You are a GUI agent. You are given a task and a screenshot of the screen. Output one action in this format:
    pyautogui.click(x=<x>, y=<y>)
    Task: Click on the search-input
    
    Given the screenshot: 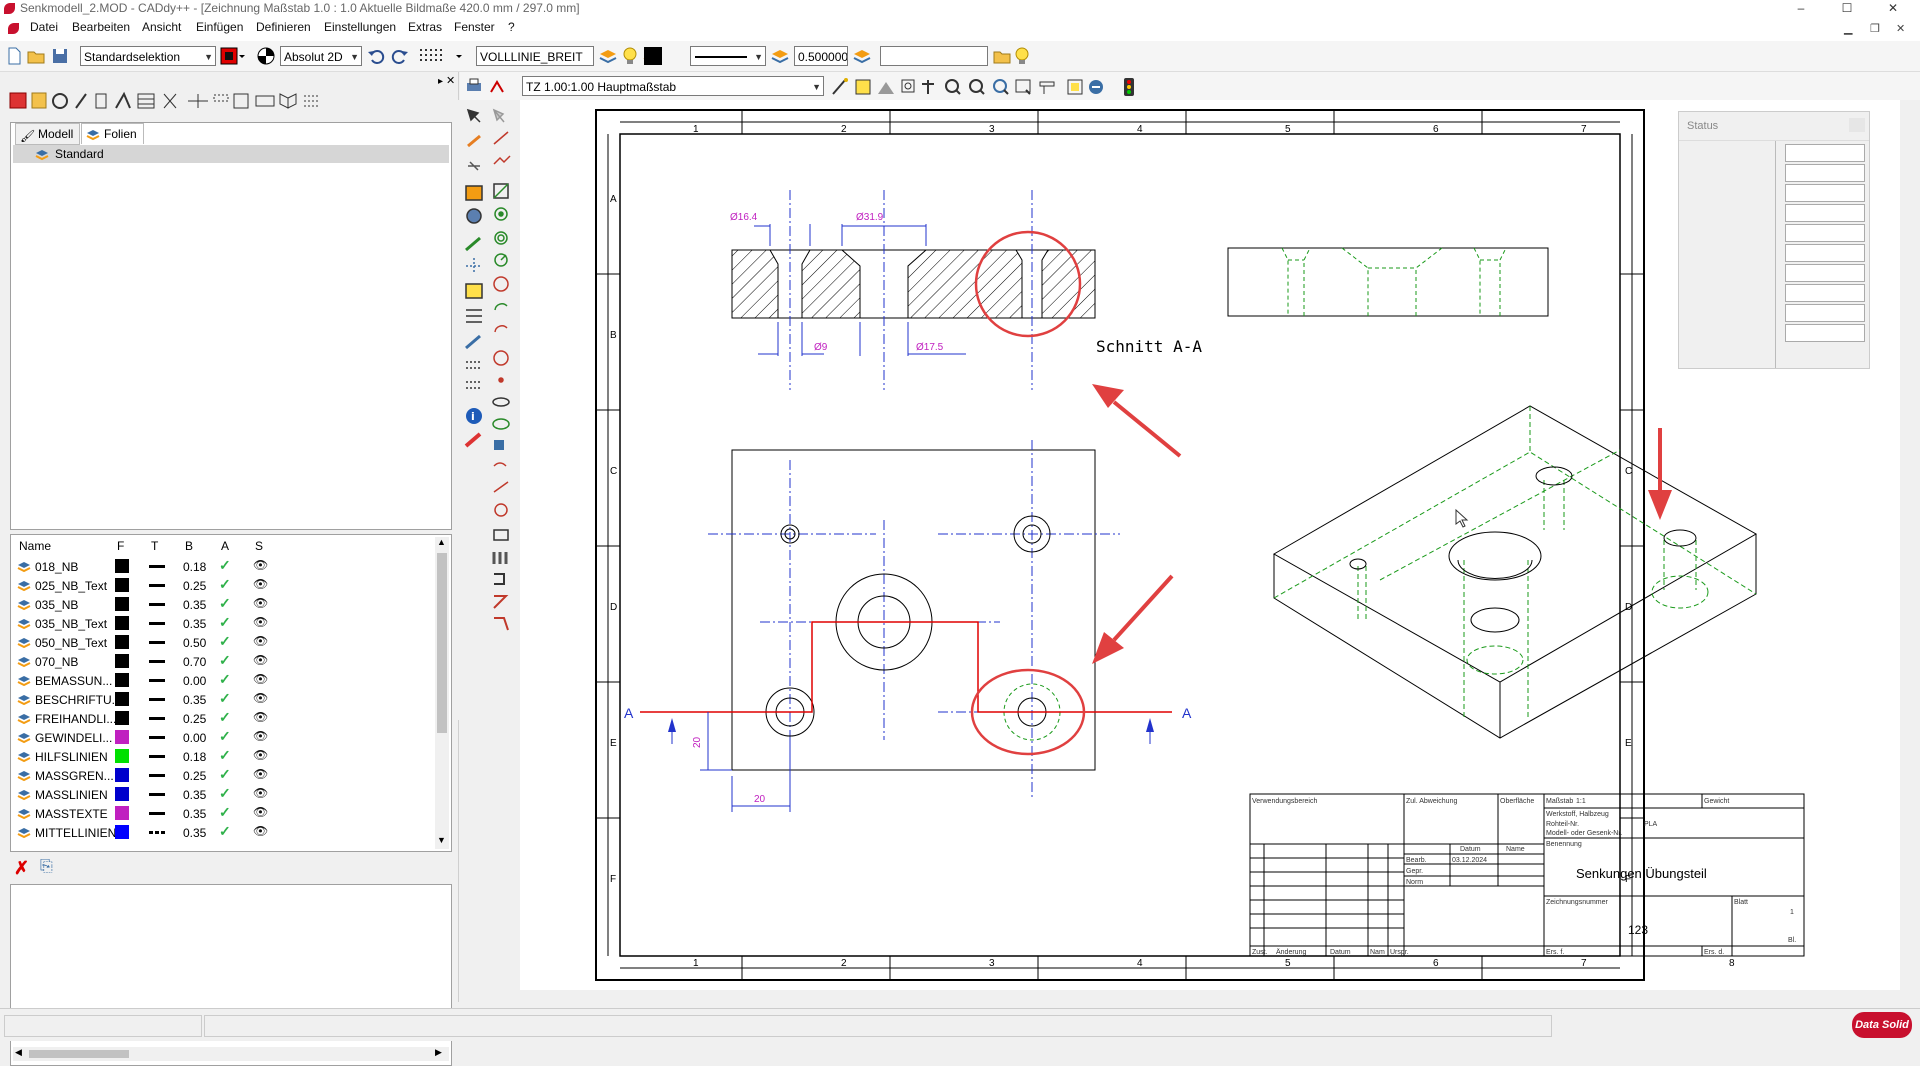 What is the action you would take?
    pyautogui.click(x=934, y=56)
    